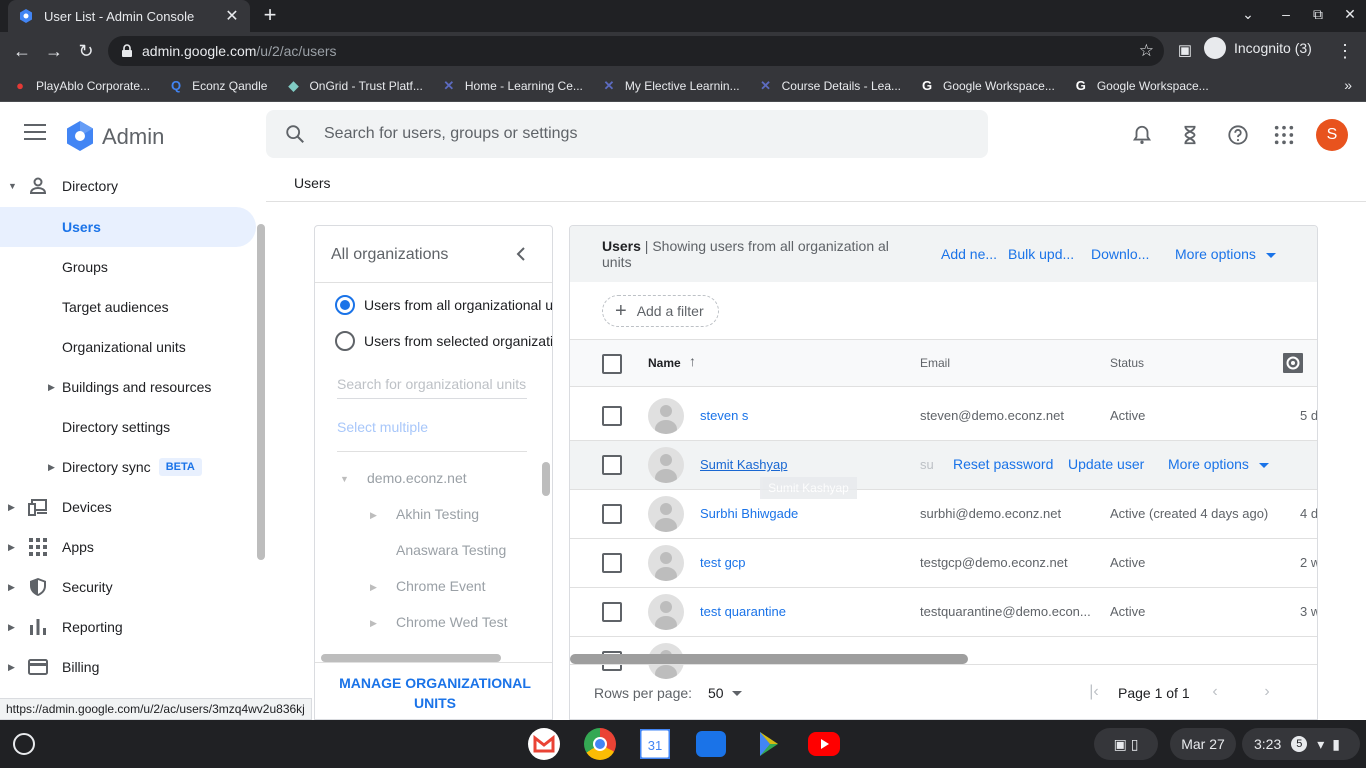 The height and width of the screenshot is (768, 1366). I want to click on forward-icon: →, so click(54, 51).